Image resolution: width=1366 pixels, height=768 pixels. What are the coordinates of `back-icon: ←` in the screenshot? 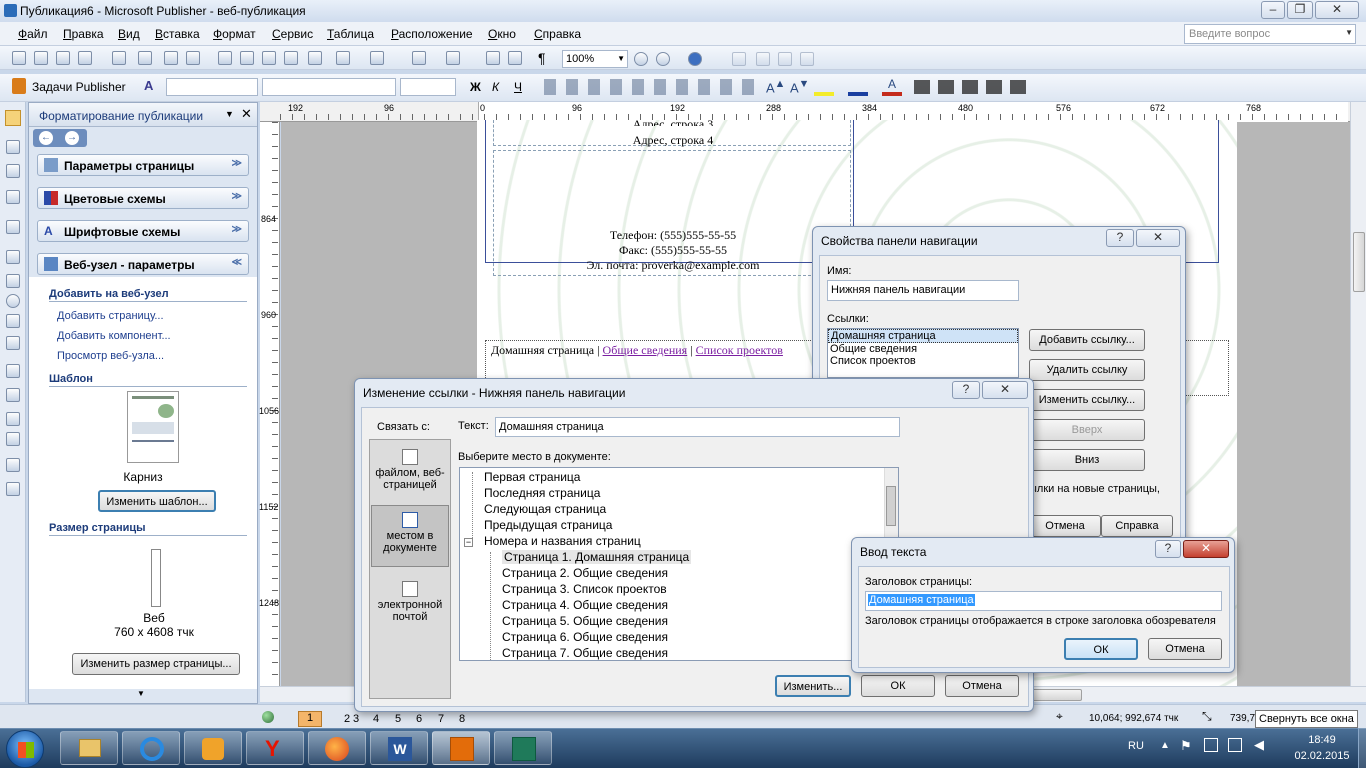 It's located at (46, 138).